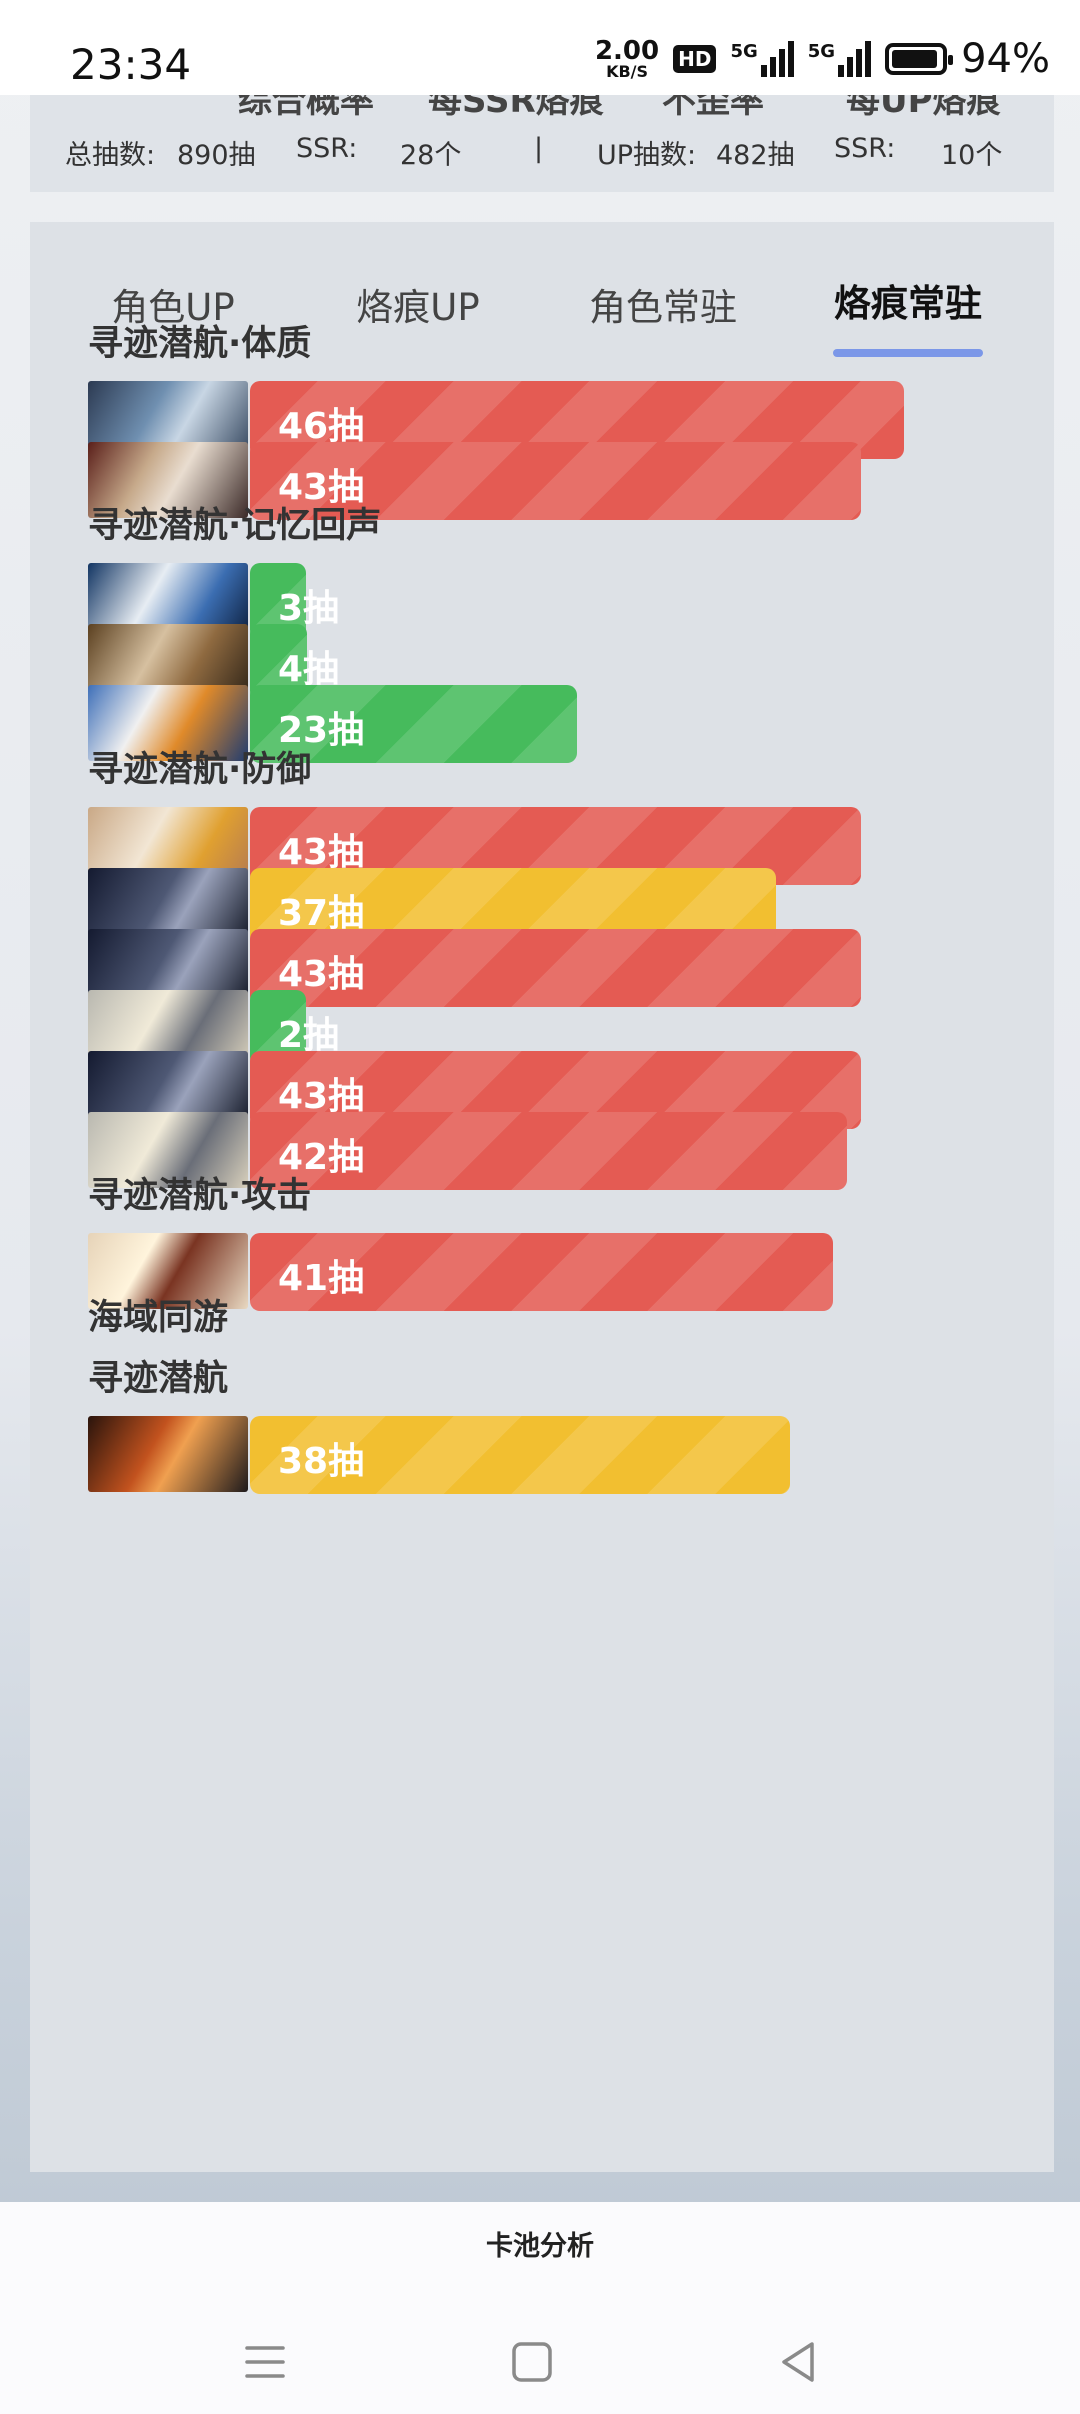 This screenshot has width=1080, height=2414. What do you see at coordinates (800, 2362) in the screenshot?
I see `back-icon` at bounding box center [800, 2362].